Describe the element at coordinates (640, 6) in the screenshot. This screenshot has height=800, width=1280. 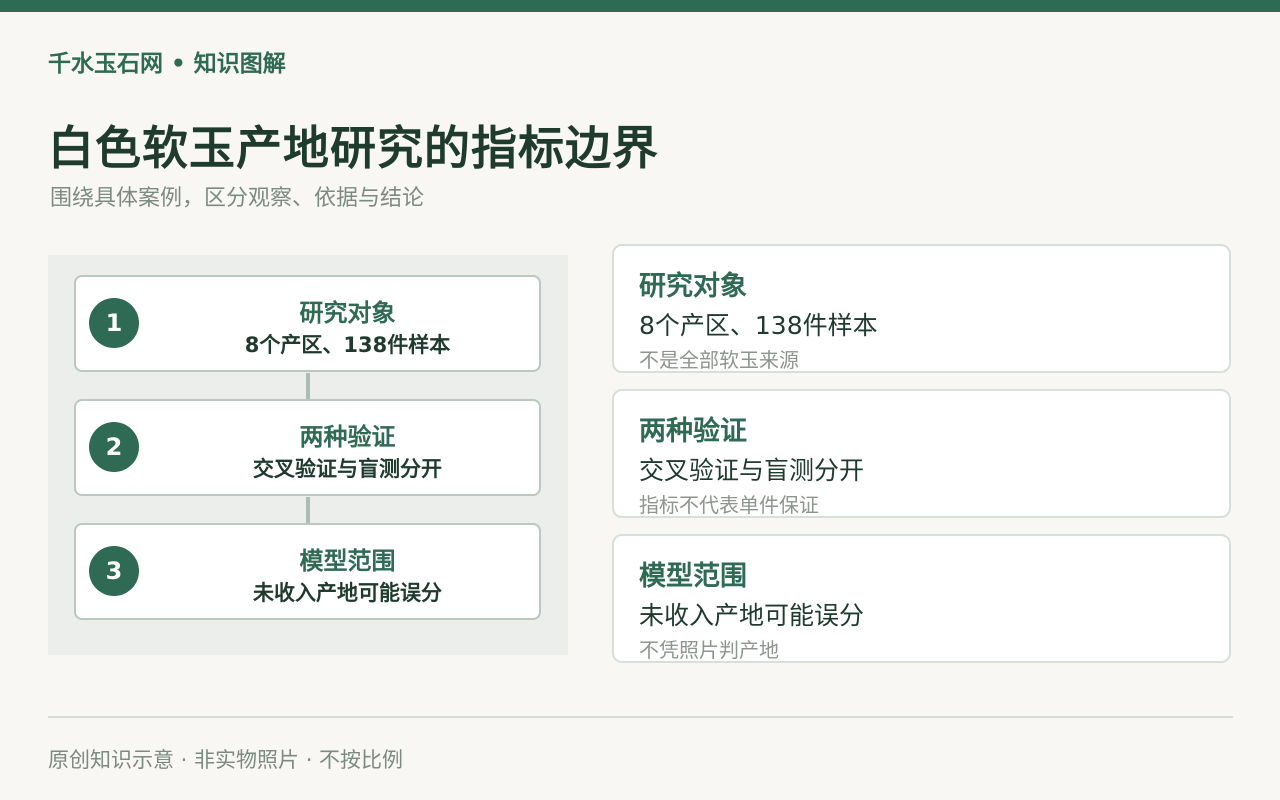
I see `top-accent-bar` at that location.